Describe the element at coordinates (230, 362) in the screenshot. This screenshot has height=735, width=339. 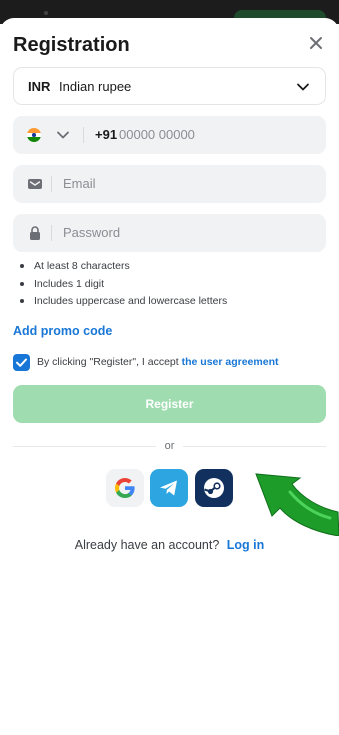
I see `user-agreement-link: the user agreement` at that location.